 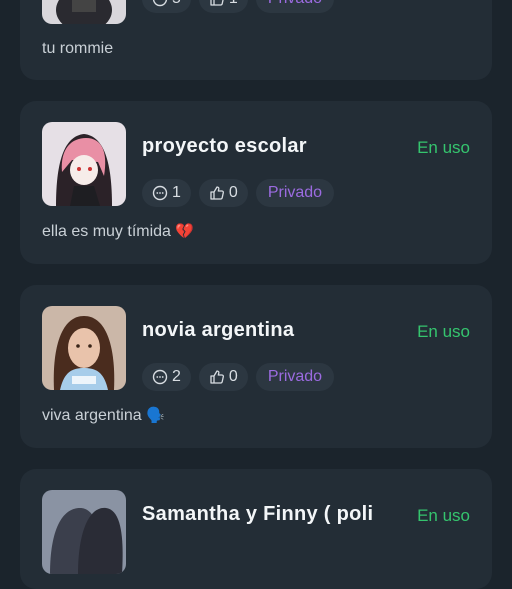 What do you see at coordinates (218, 330) in the screenshot?
I see `character-title: novia argentina` at bounding box center [218, 330].